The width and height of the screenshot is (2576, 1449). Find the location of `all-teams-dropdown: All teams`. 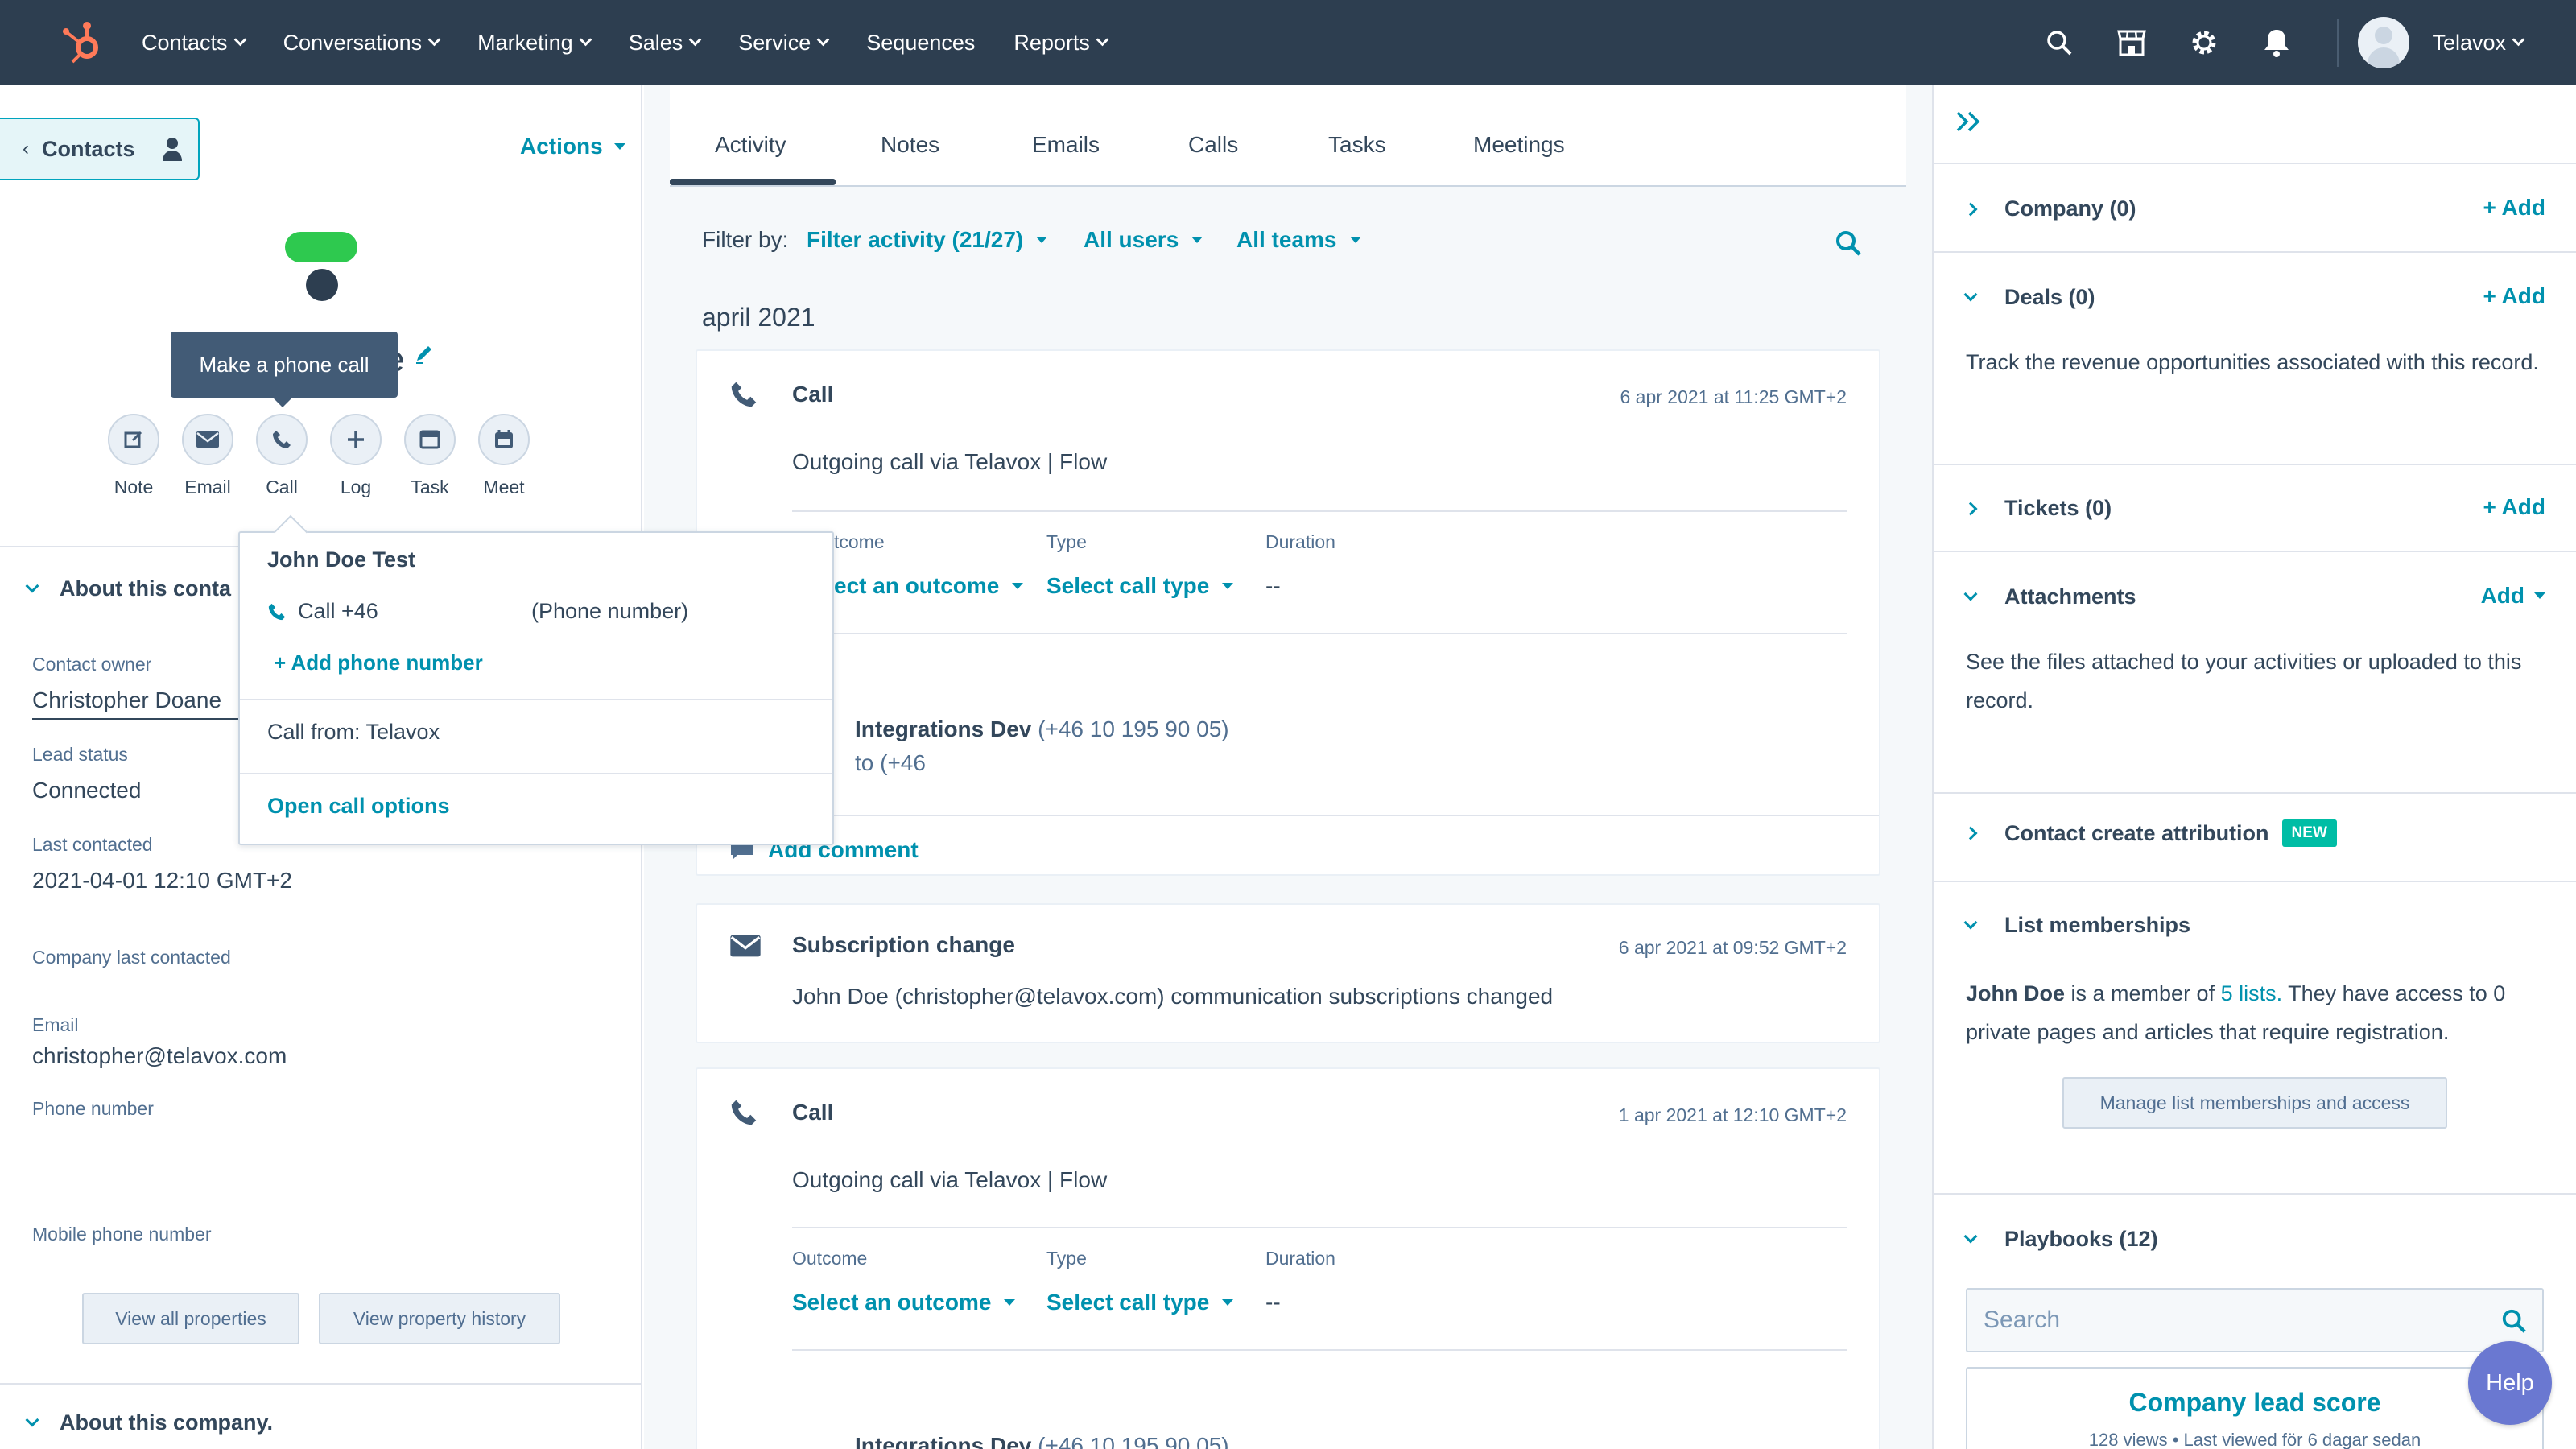

all-teams-dropdown: All teams is located at coordinates (1298, 240).